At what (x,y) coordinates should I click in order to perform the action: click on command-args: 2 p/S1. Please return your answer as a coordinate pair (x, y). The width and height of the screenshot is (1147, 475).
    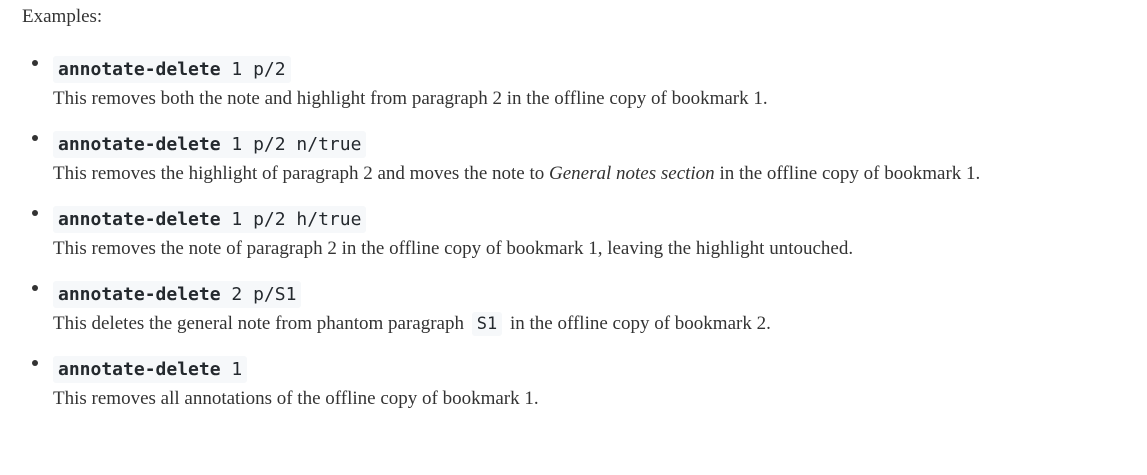
    Looking at the image, I should click on (258, 294).